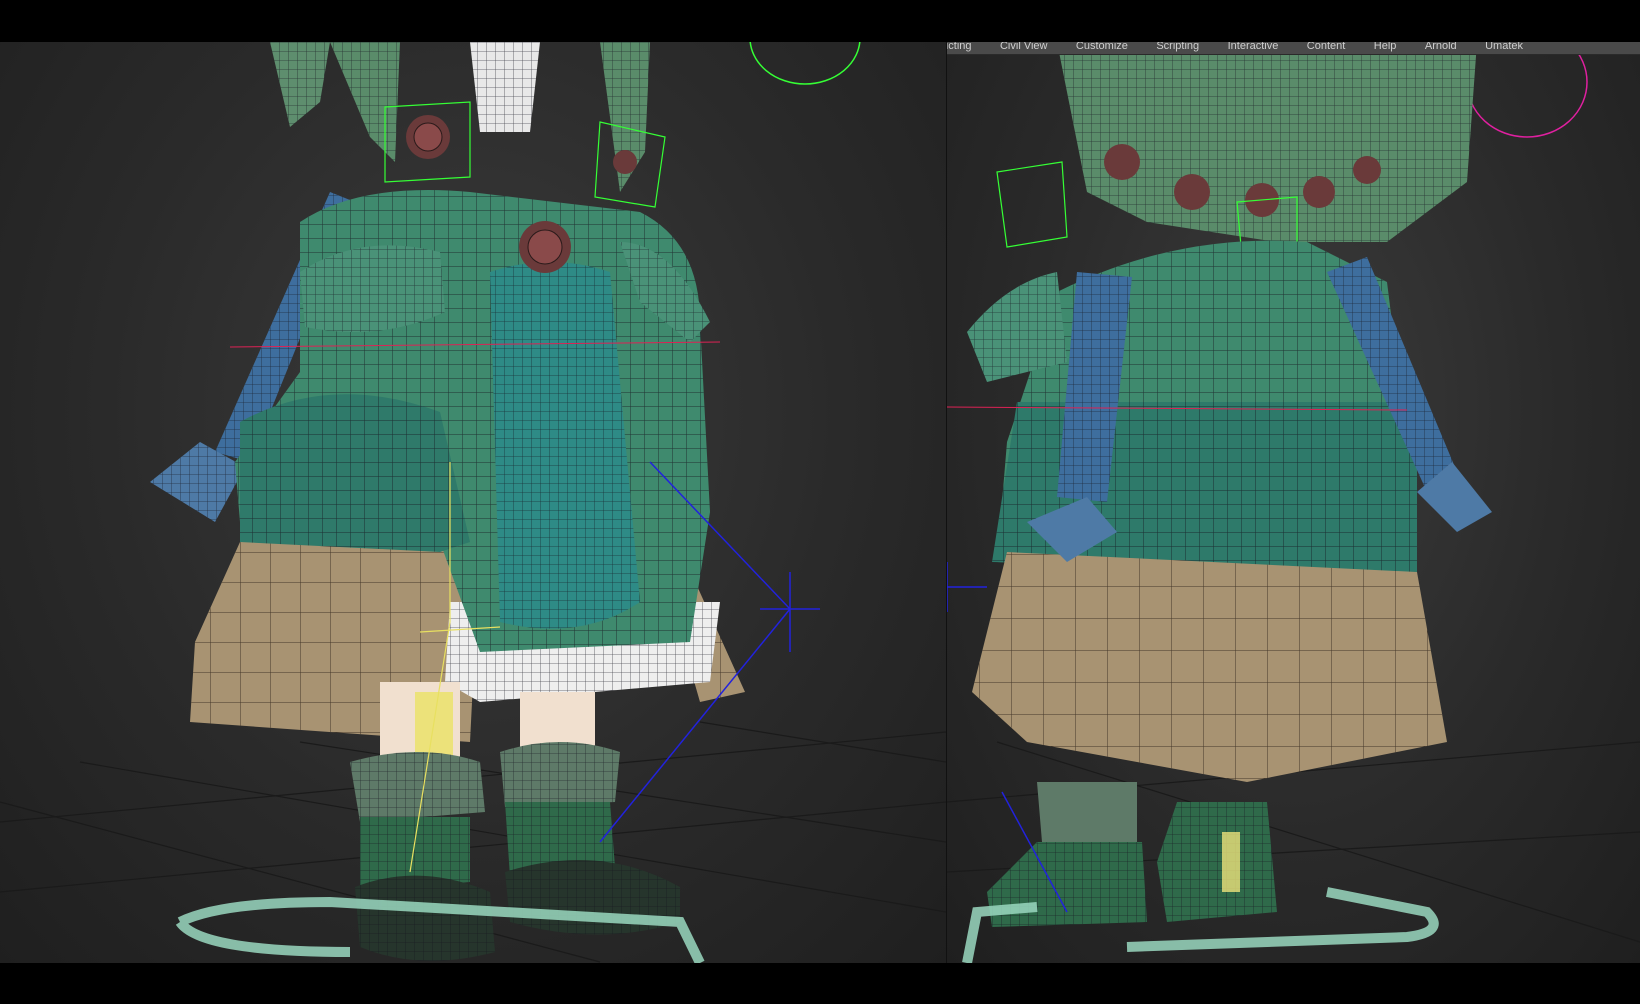 This screenshot has height=1004, width=1640. I want to click on menu-item-scripting: Scripting, so click(1177, 47).